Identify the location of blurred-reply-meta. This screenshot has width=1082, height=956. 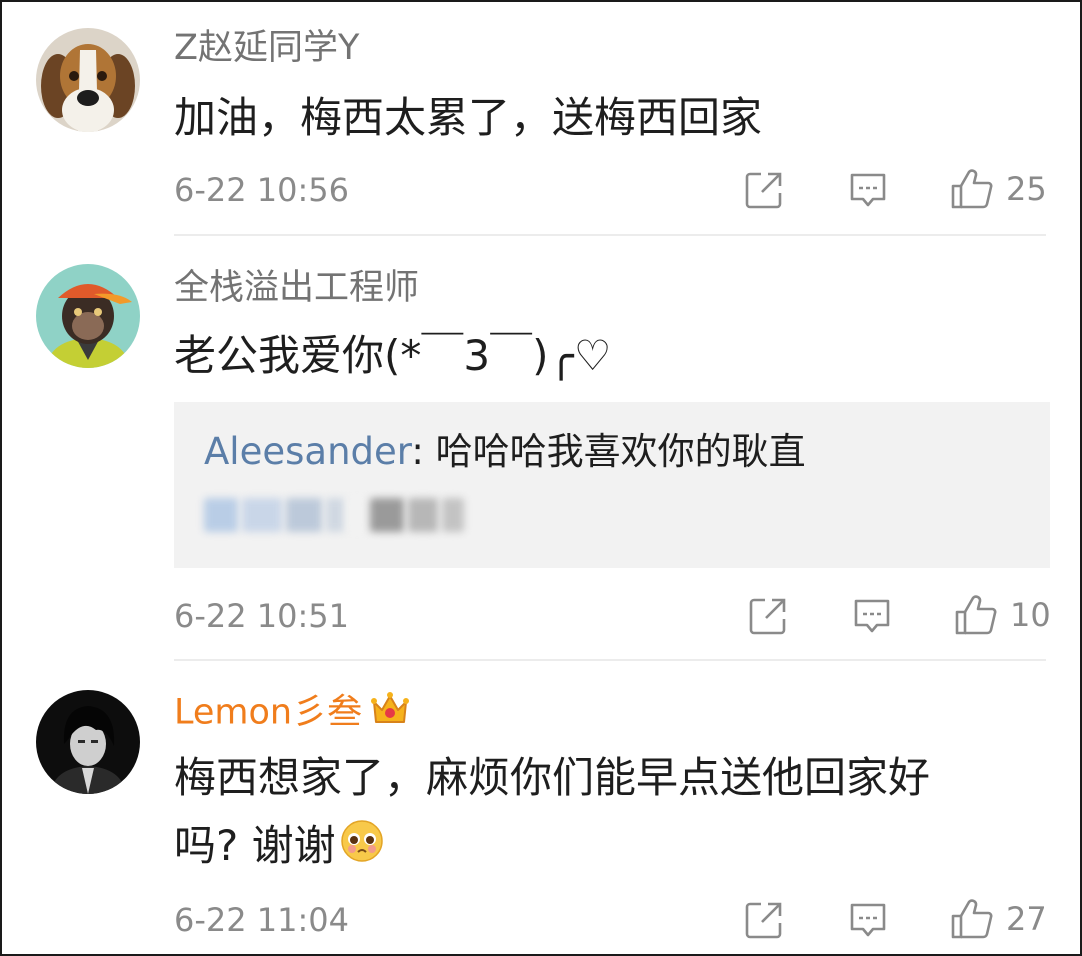
(334, 515).